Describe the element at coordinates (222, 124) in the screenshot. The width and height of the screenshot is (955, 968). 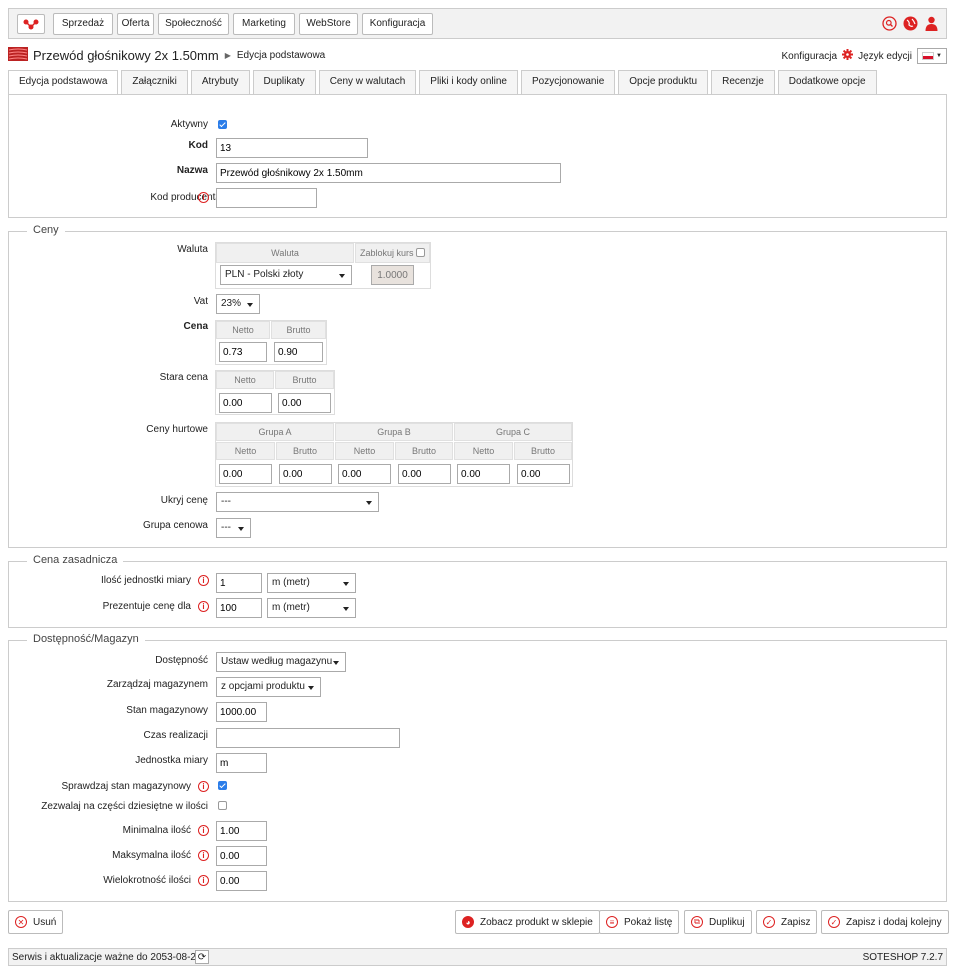
I see `active-checkbox` at that location.